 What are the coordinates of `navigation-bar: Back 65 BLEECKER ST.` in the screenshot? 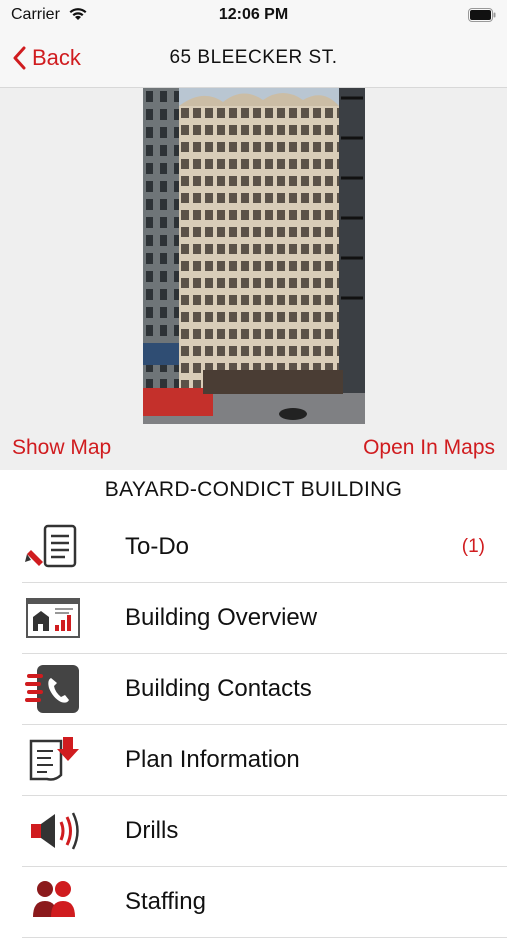 It's located at (253, 59).